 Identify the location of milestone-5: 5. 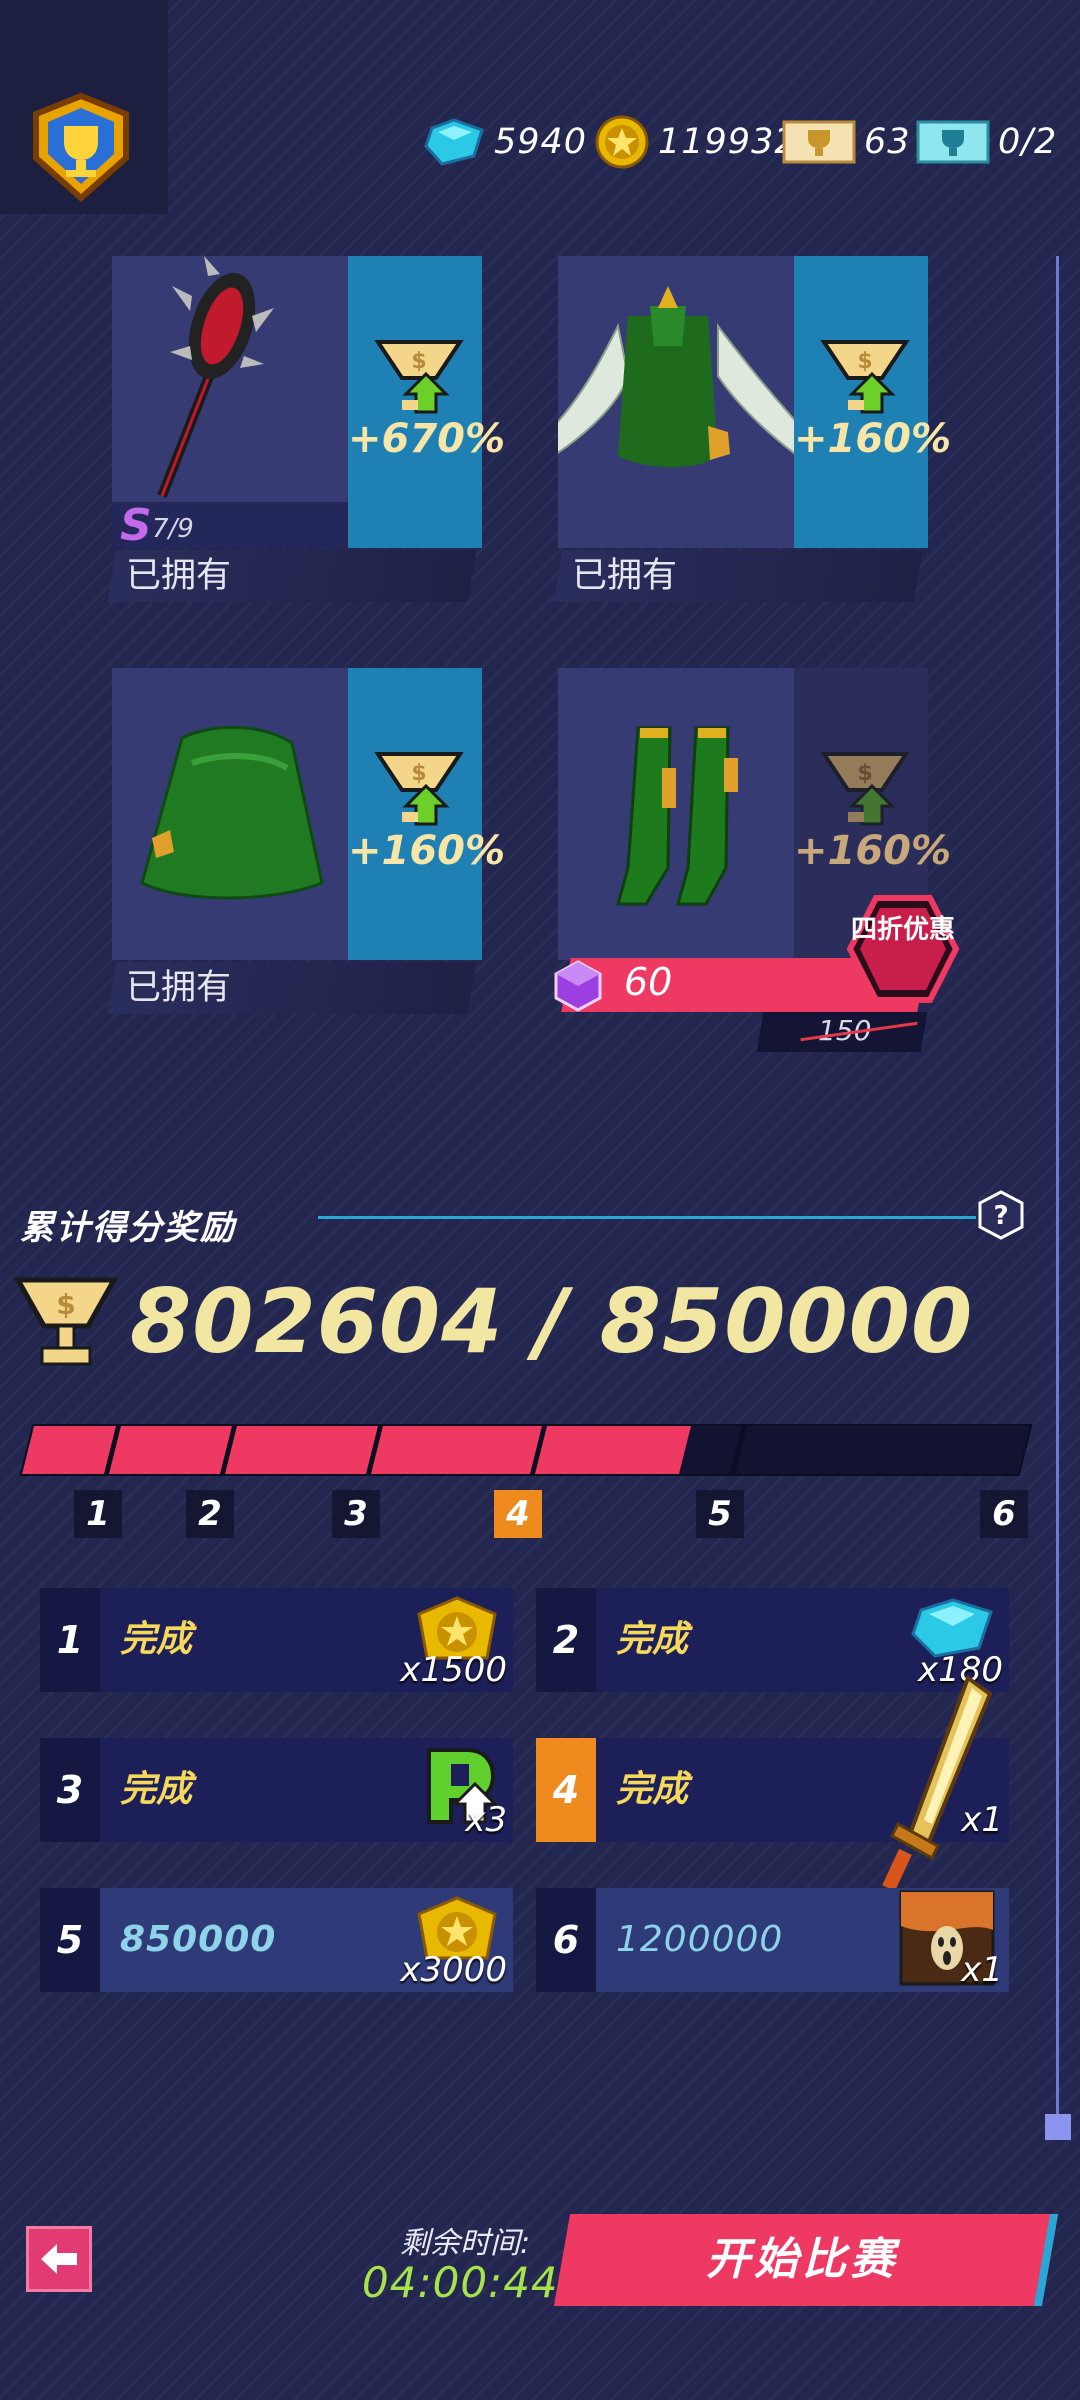
(720, 1514).